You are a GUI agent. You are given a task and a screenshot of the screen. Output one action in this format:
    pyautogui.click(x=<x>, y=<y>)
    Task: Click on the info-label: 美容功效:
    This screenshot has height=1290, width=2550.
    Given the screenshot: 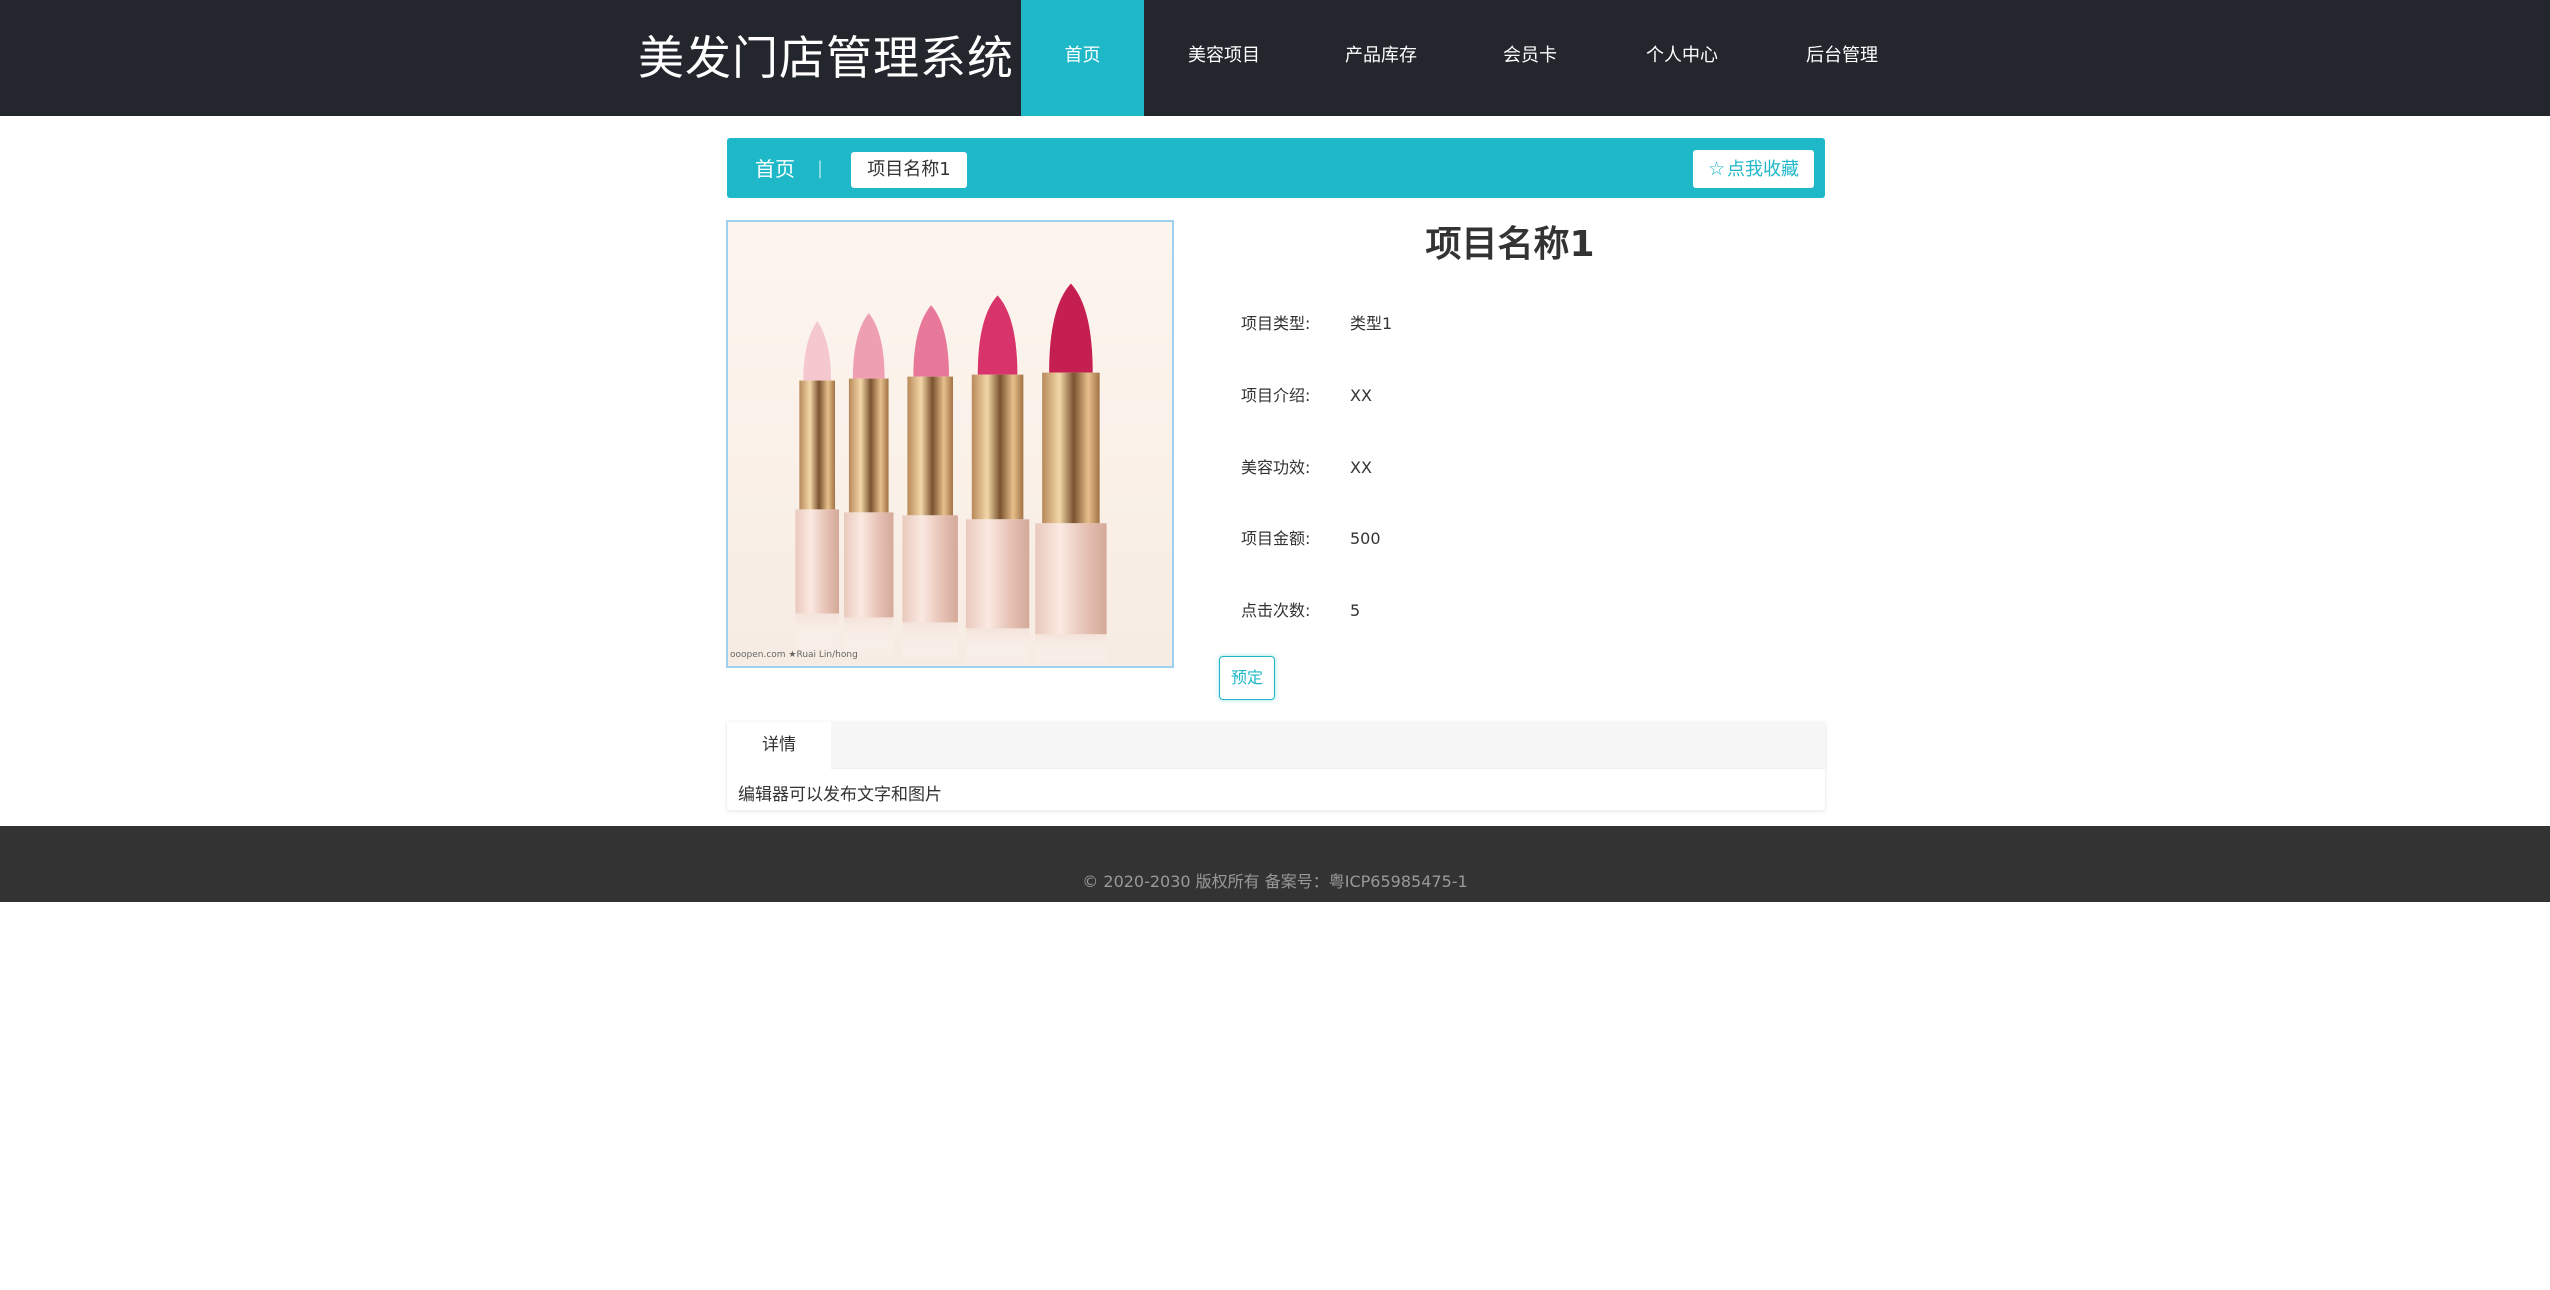 What is the action you would take?
    pyautogui.click(x=1276, y=467)
    